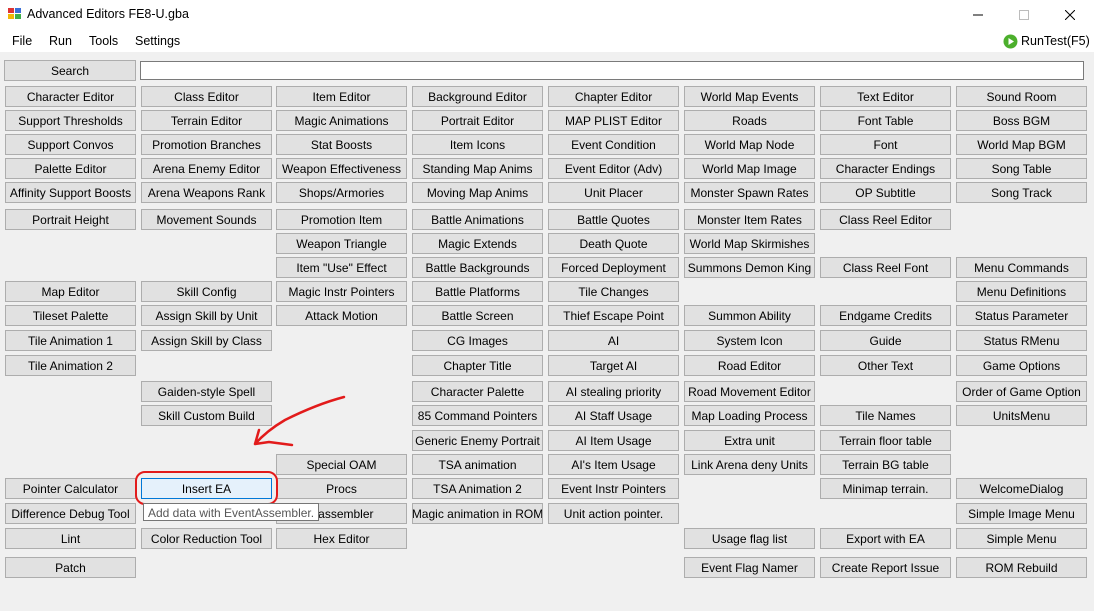 This screenshot has height=611, width=1094. What do you see at coordinates (341, 144) in the screenshot?
I see `stat-boosts-button: Stat Boosts` at bounding box center [341, 144].